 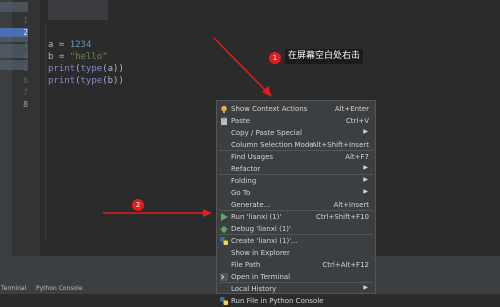 I want to click on step-badge-2: 2, so click(x=138, y=205).